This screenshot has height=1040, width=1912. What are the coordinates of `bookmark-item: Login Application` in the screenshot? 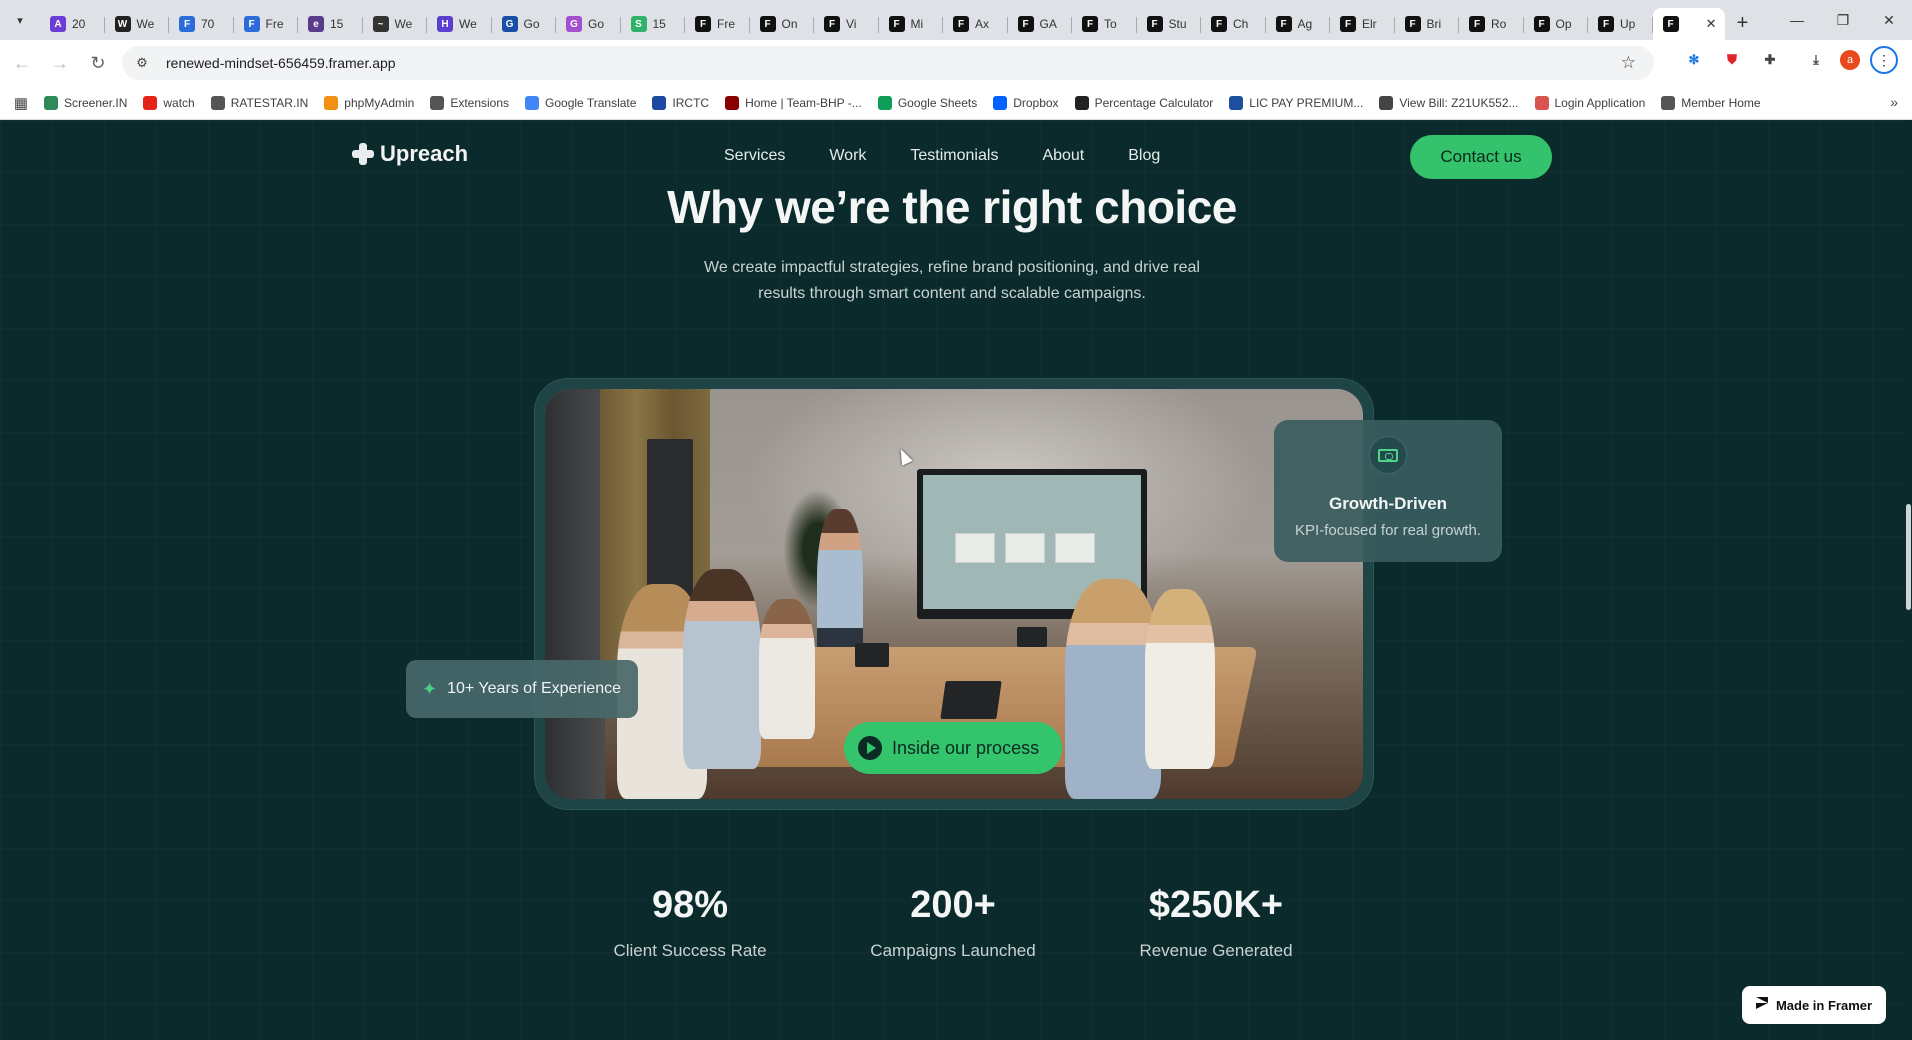 It's located at (1590, 102).